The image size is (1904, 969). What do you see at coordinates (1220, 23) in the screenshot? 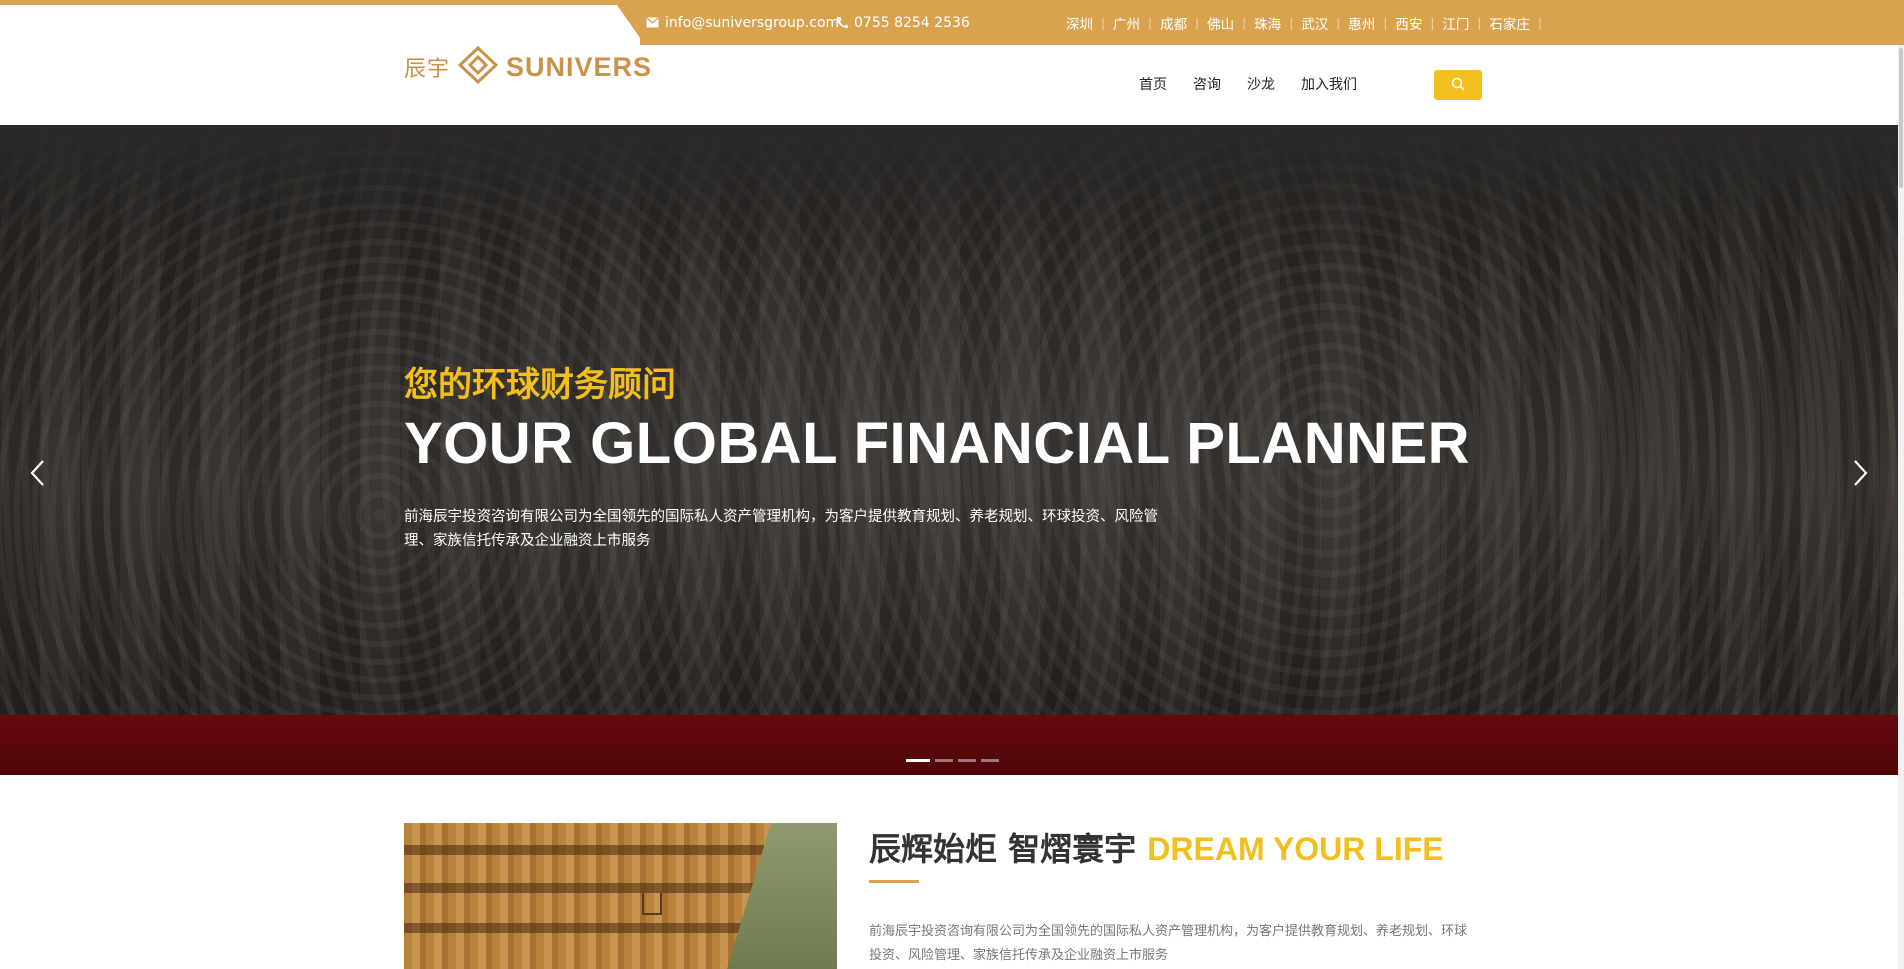
I see `city-link: 佛山` at bounding box center [1220, 23].